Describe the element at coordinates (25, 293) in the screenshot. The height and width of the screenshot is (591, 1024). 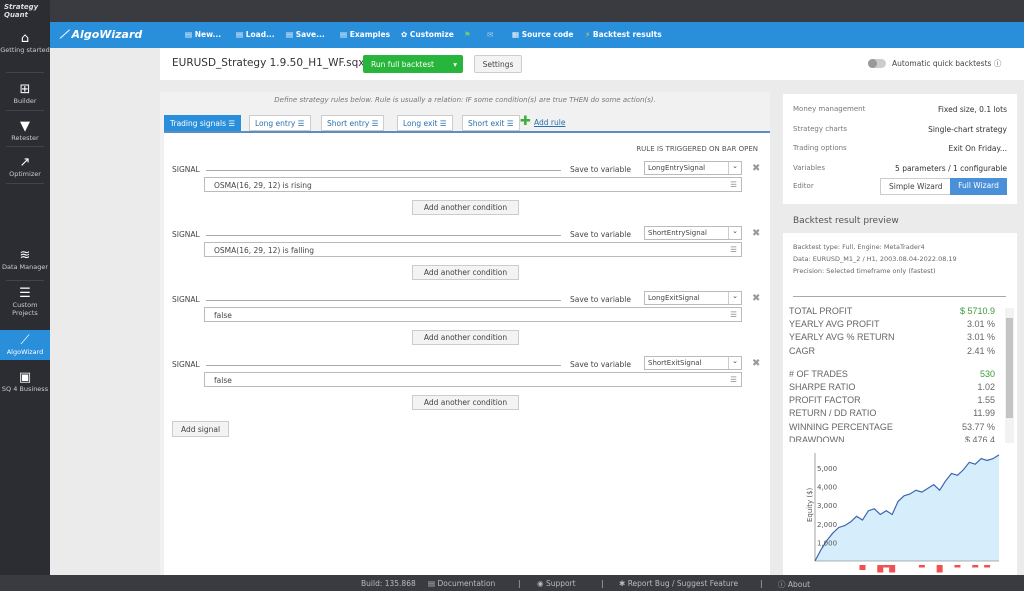
I see `projects-icon: ☰` at that location.